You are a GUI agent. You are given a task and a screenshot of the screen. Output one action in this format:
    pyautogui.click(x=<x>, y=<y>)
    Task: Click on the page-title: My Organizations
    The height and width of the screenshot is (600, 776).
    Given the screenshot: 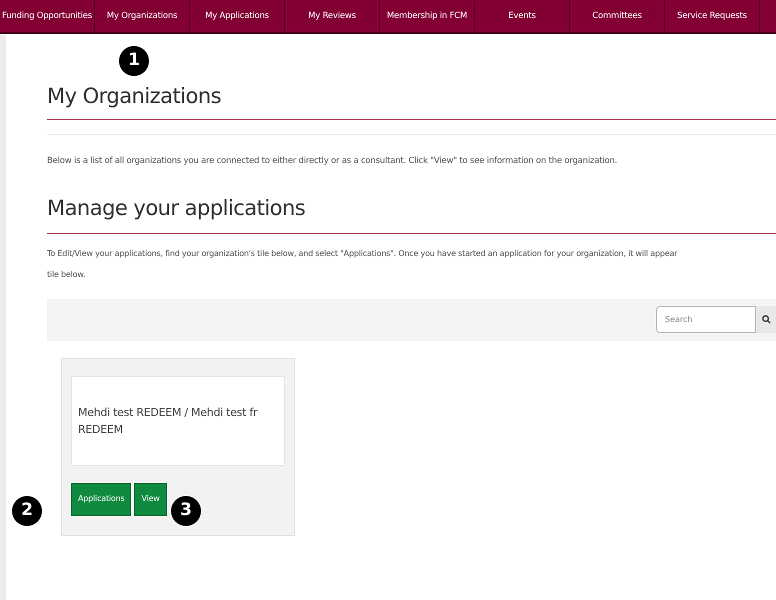 What is the action you would take?
    pyautogui.click(x=134, y=96)
    